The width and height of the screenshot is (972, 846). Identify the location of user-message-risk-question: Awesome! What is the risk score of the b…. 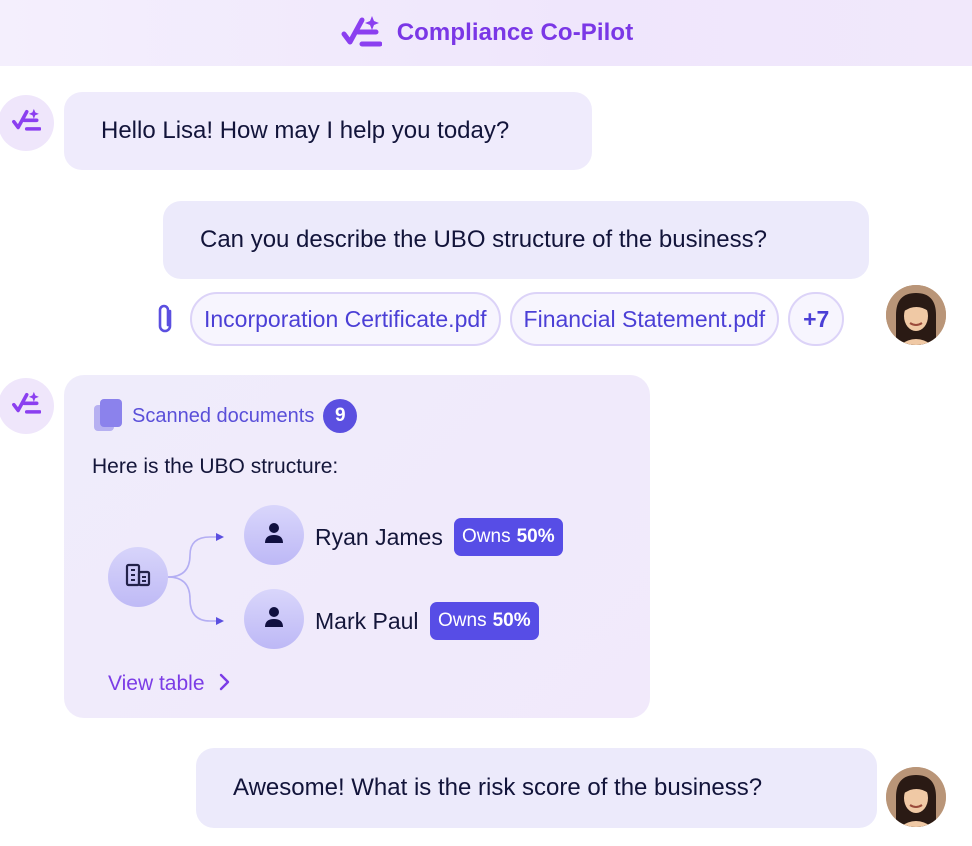
(536, 788).